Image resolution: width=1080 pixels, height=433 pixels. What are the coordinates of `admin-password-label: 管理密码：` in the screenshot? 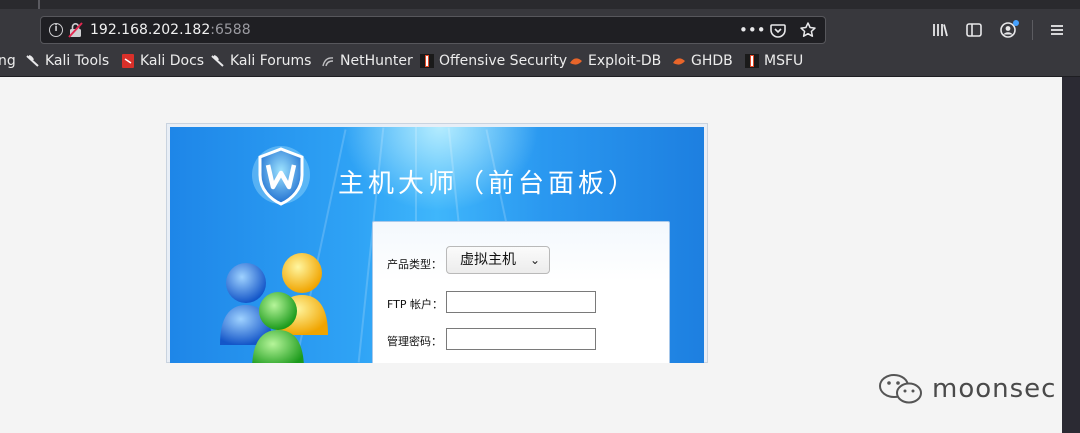 It's located at (414, 341).